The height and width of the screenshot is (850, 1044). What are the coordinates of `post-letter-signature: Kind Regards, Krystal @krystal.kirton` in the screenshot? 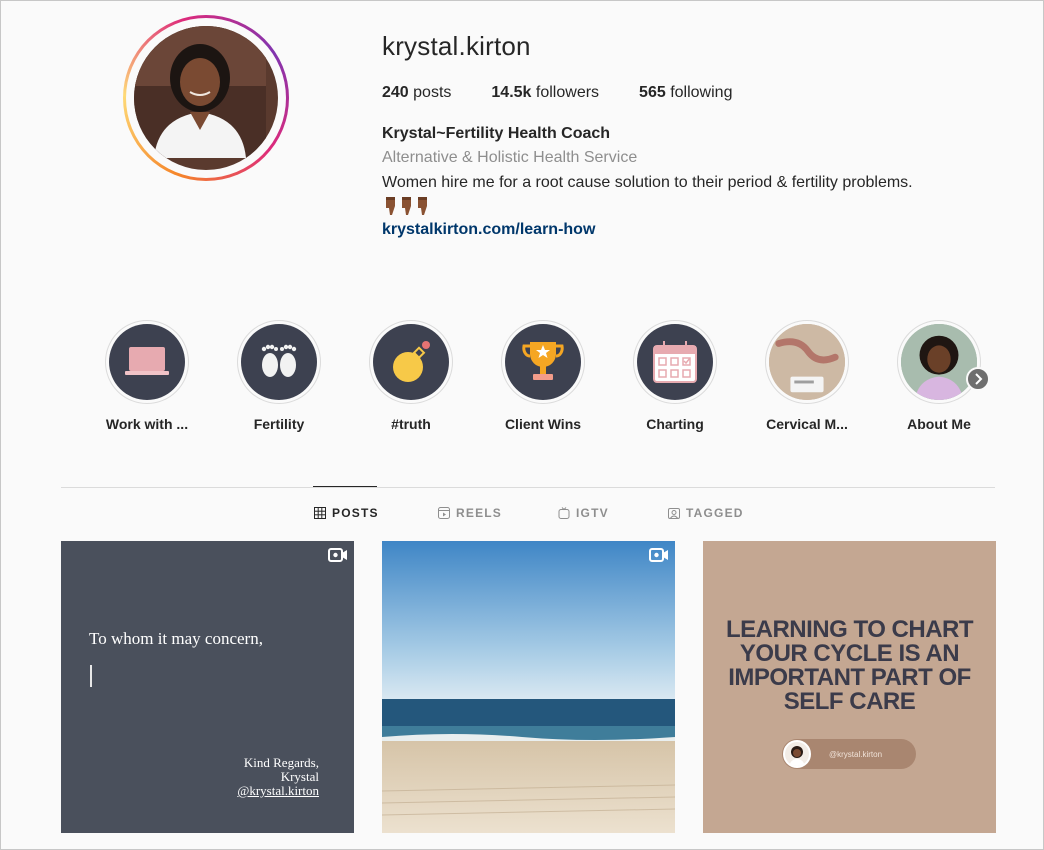 It's located at (278, 777).